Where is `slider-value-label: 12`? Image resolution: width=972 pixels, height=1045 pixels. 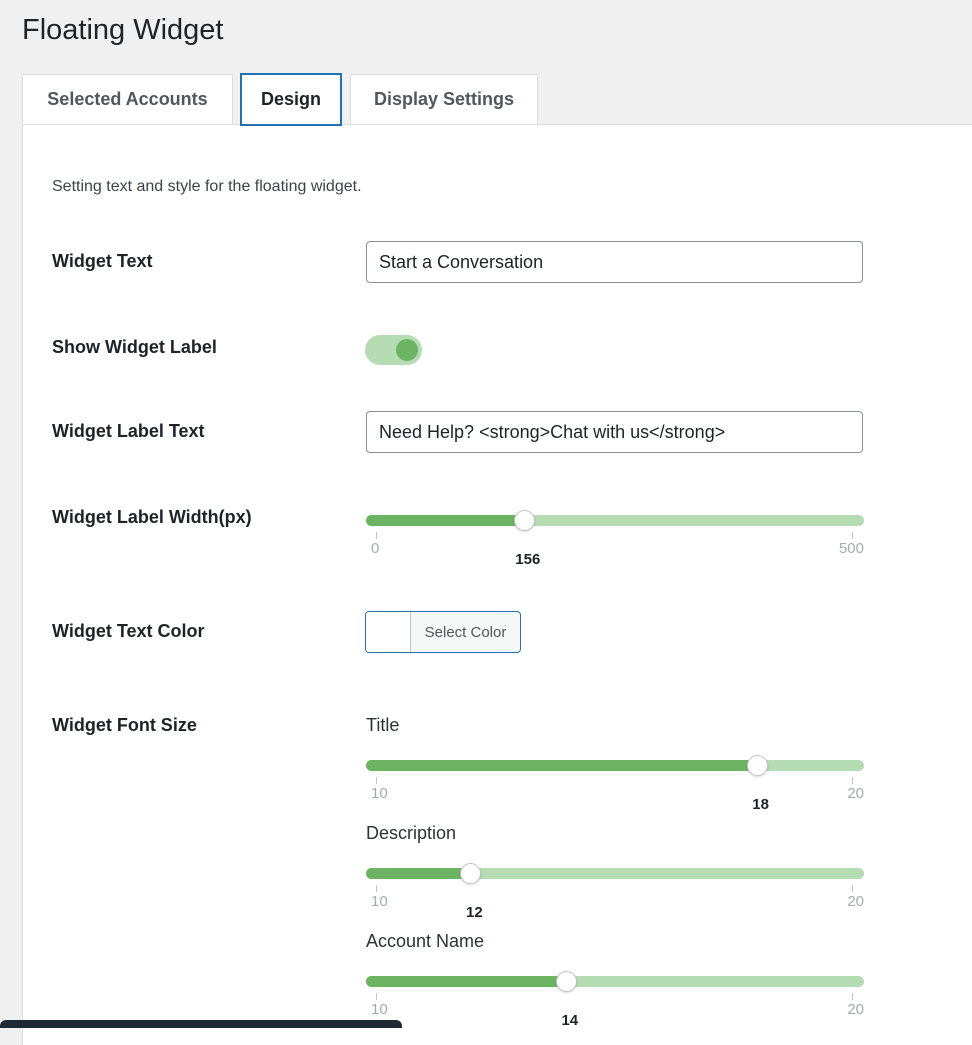
slider-value-label: 12 is located at coordinates (474, 912).